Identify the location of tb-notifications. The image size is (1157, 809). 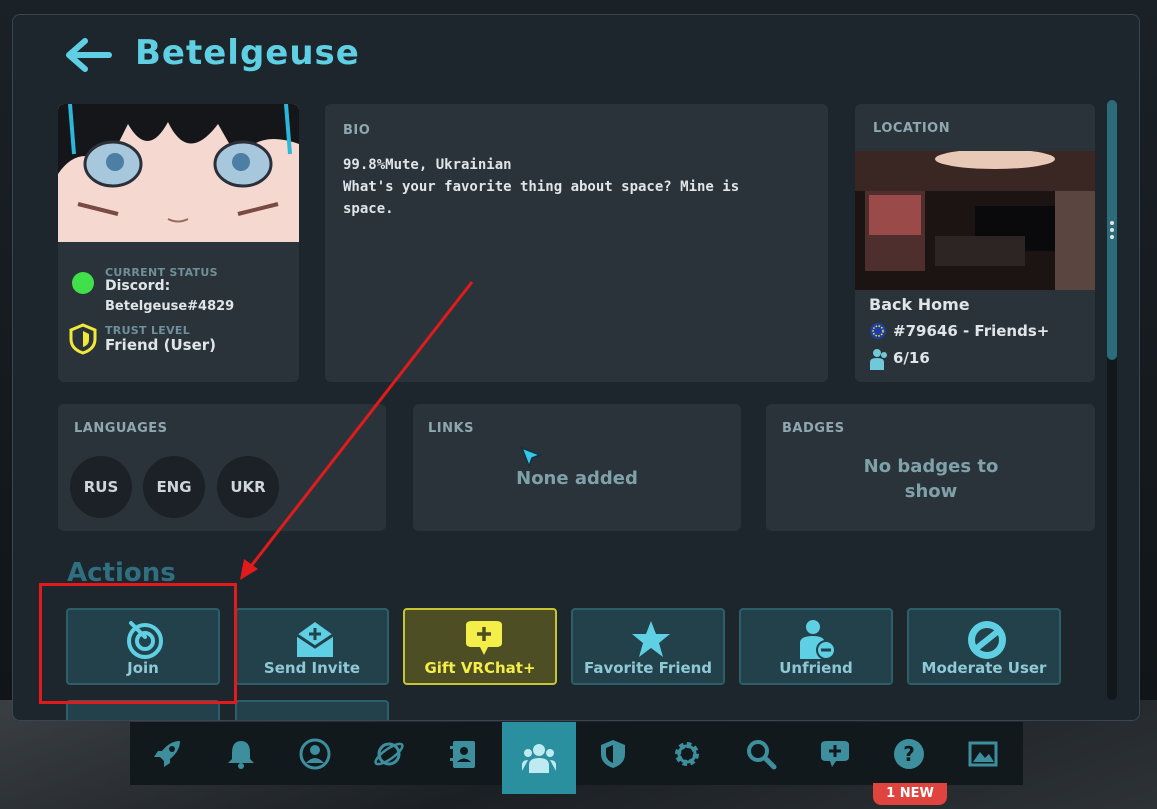
(241, 753).